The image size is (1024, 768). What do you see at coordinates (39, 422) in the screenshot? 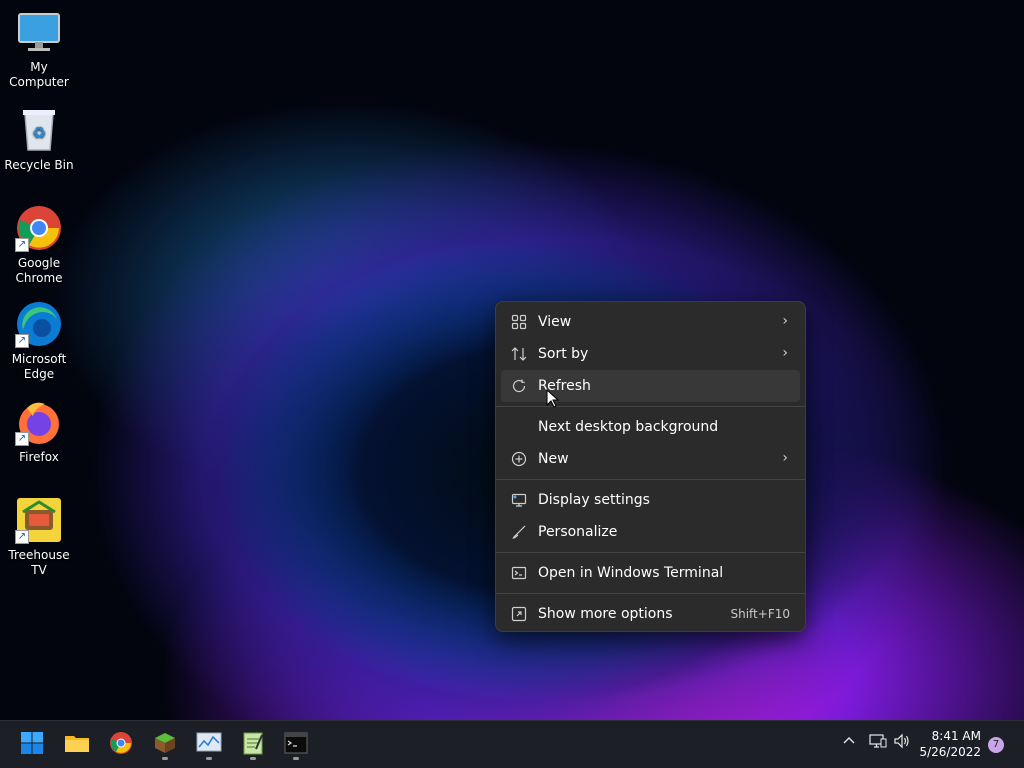
I see `firefox-icon: ↗` at bounding box center [39, 422].